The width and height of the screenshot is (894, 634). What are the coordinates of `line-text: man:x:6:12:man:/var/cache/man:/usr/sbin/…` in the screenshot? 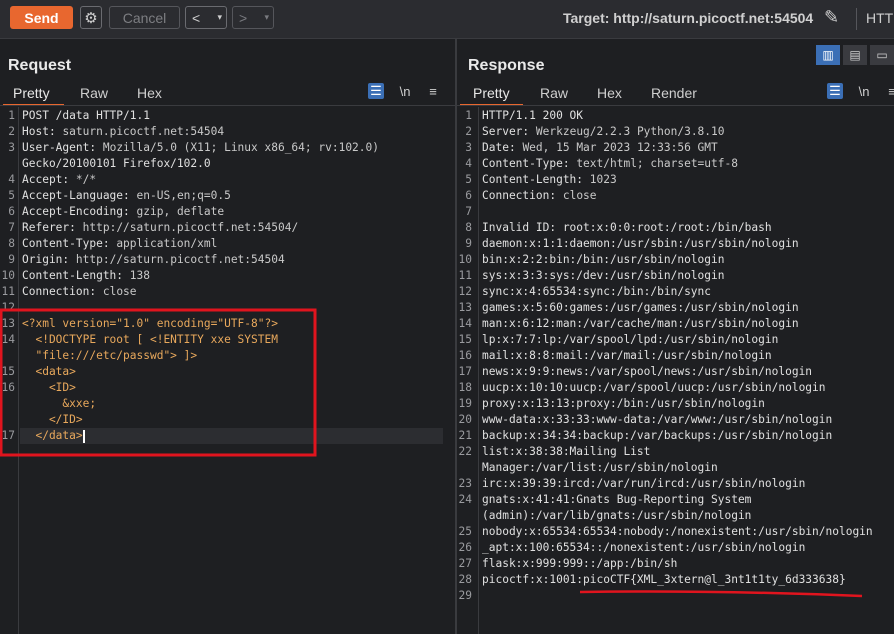 It's located at (640, 323).